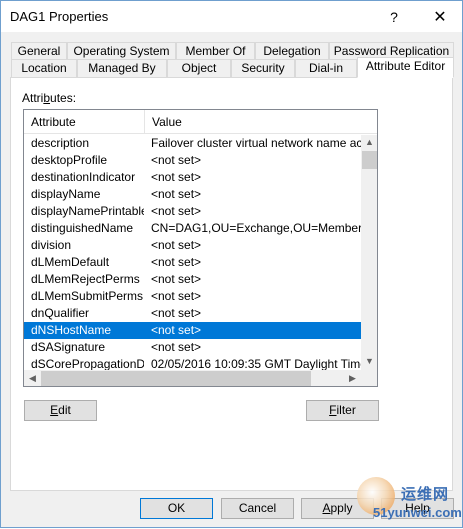  What do you see at coordinates (82, 228) in the screenshot?
I see `attribute-name: distinguishedName` at bounding box center [82, 228].